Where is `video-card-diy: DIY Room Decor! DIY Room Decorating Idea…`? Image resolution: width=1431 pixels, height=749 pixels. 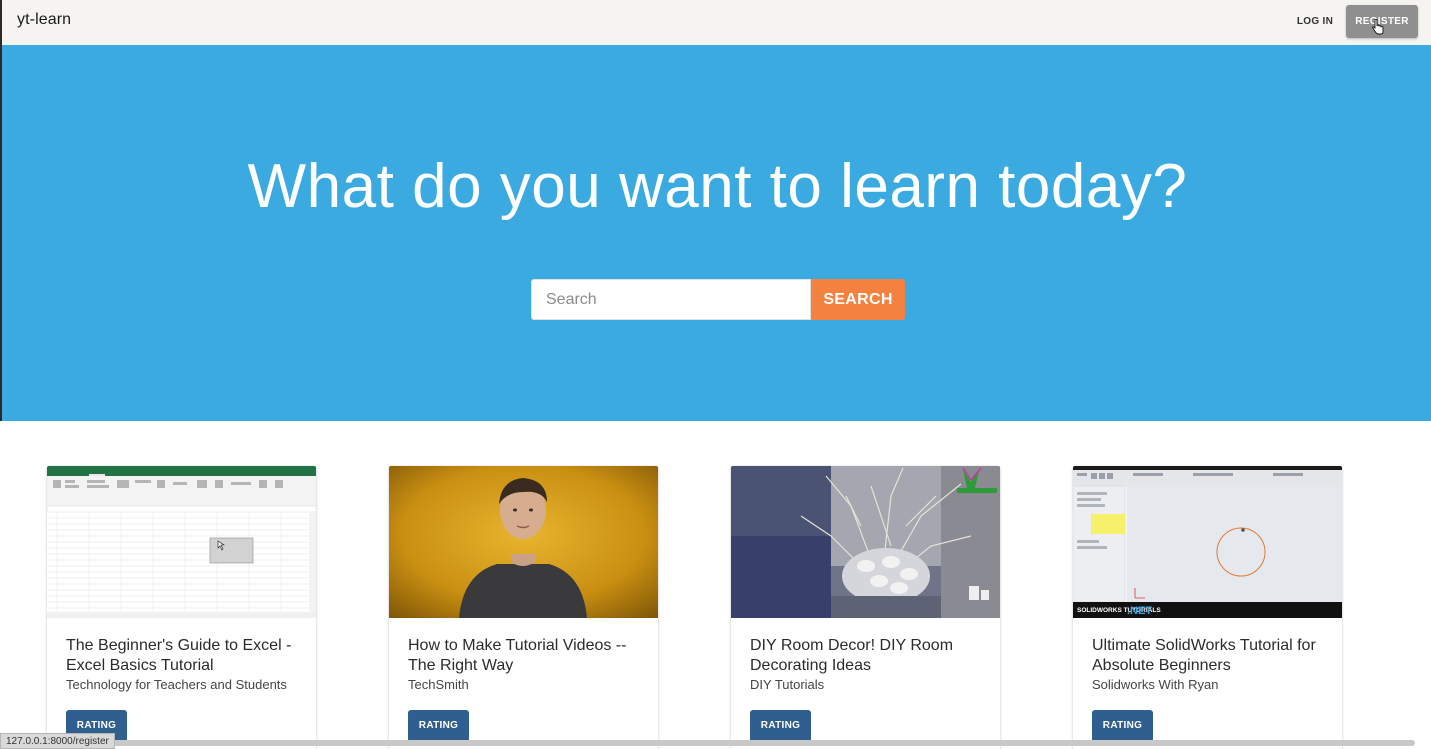 video-card-diy: DIY Room Decor! DIY Room Decorating Idea… is located at coordinates (865, 607).